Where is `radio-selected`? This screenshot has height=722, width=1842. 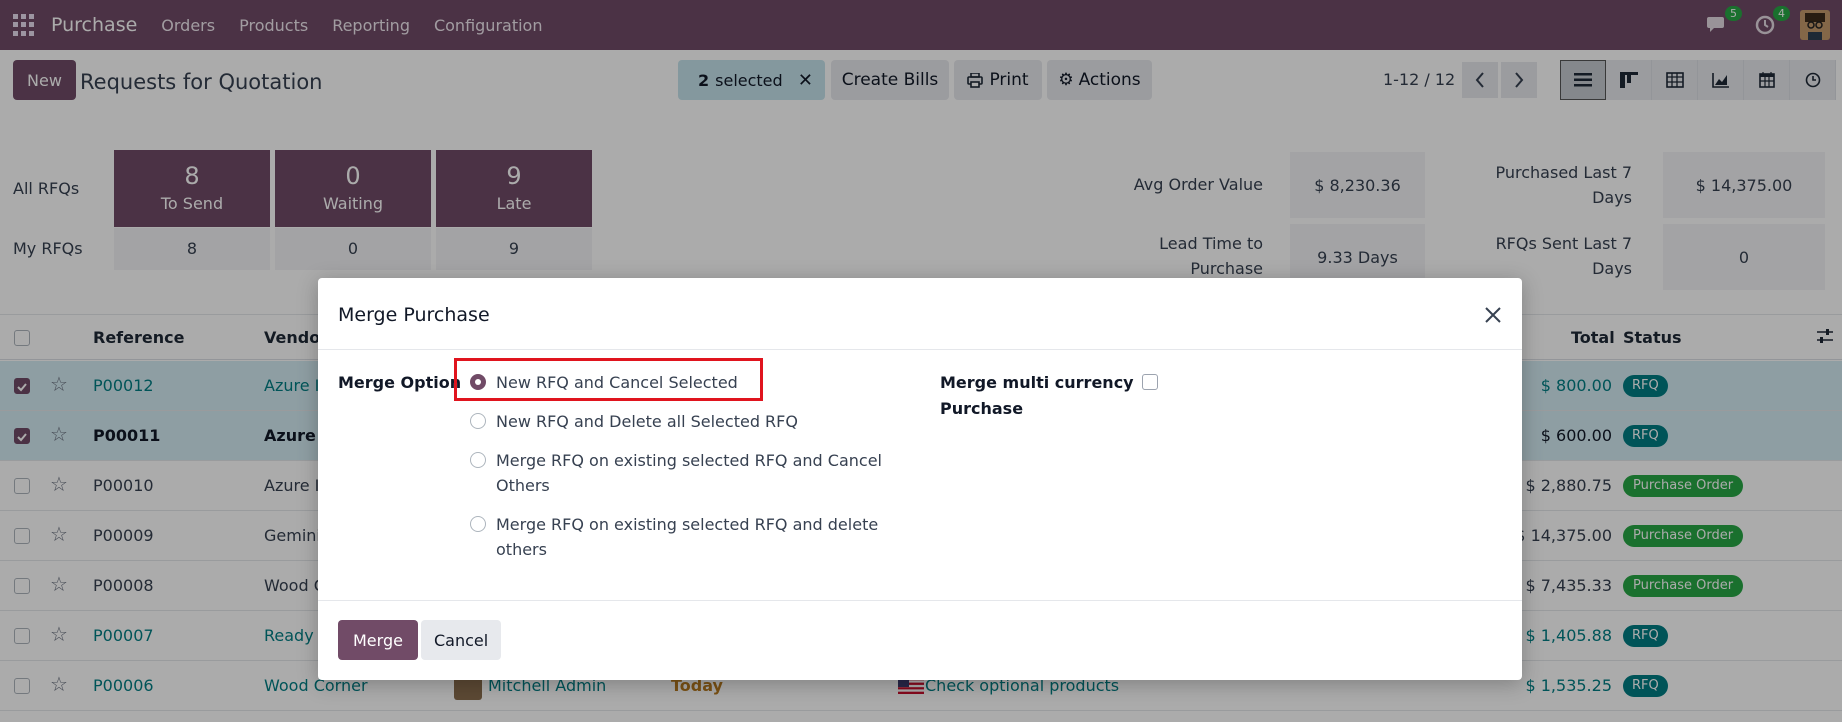
radio-selected is located at coordinates (478, 382).